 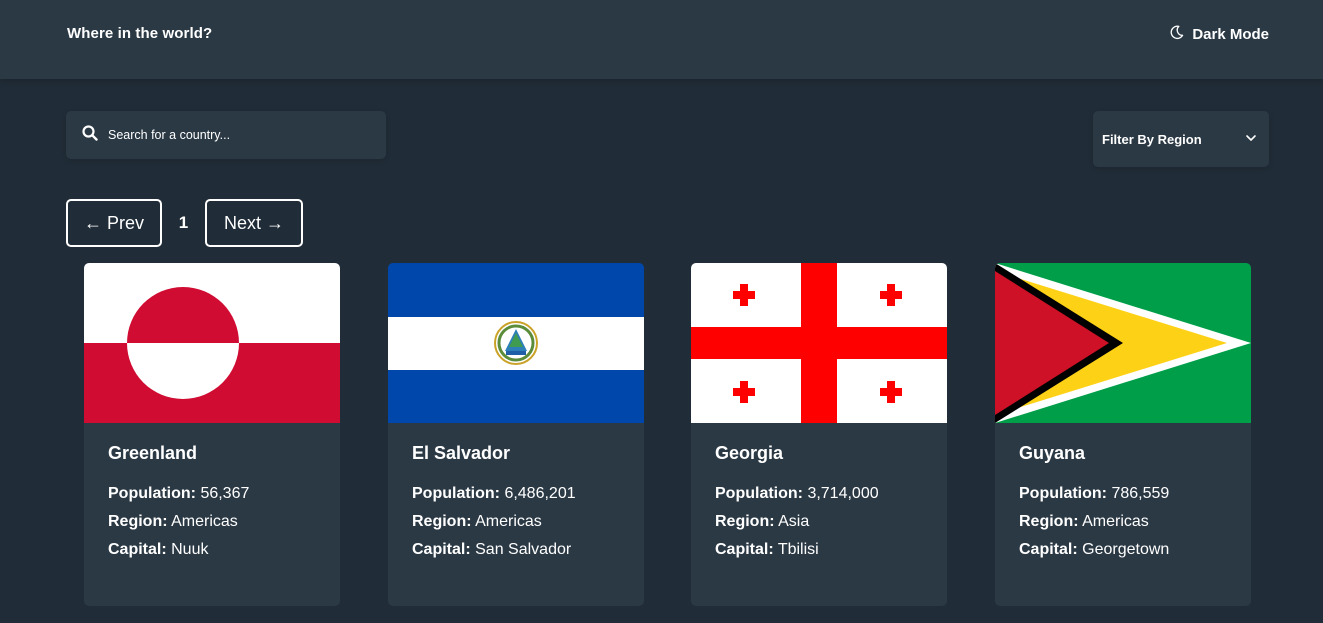 What do you see at coordinates (798, 549) in the screenshot?
I see `capital-value: Tbilisi` at bounding box center [798, 549].